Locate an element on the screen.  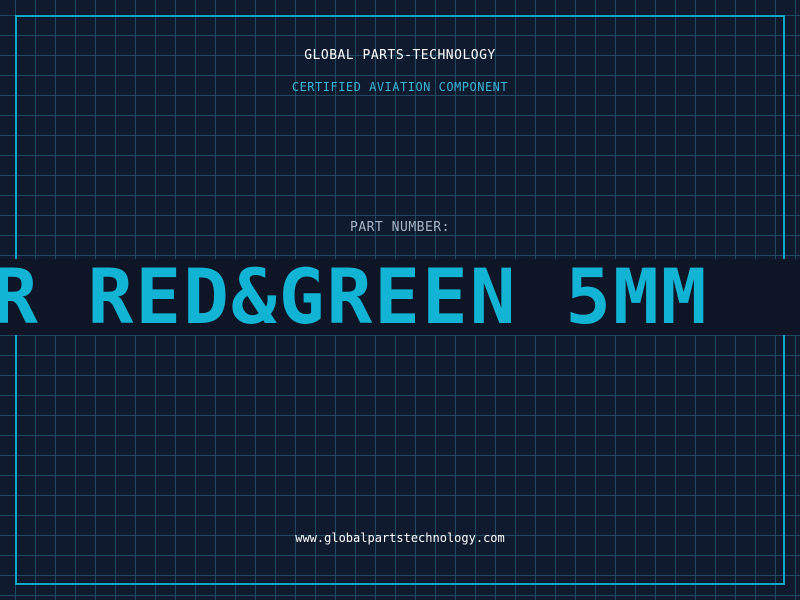
website-link: www.globalpartstechnology.com is located at coordinates (400, 538).